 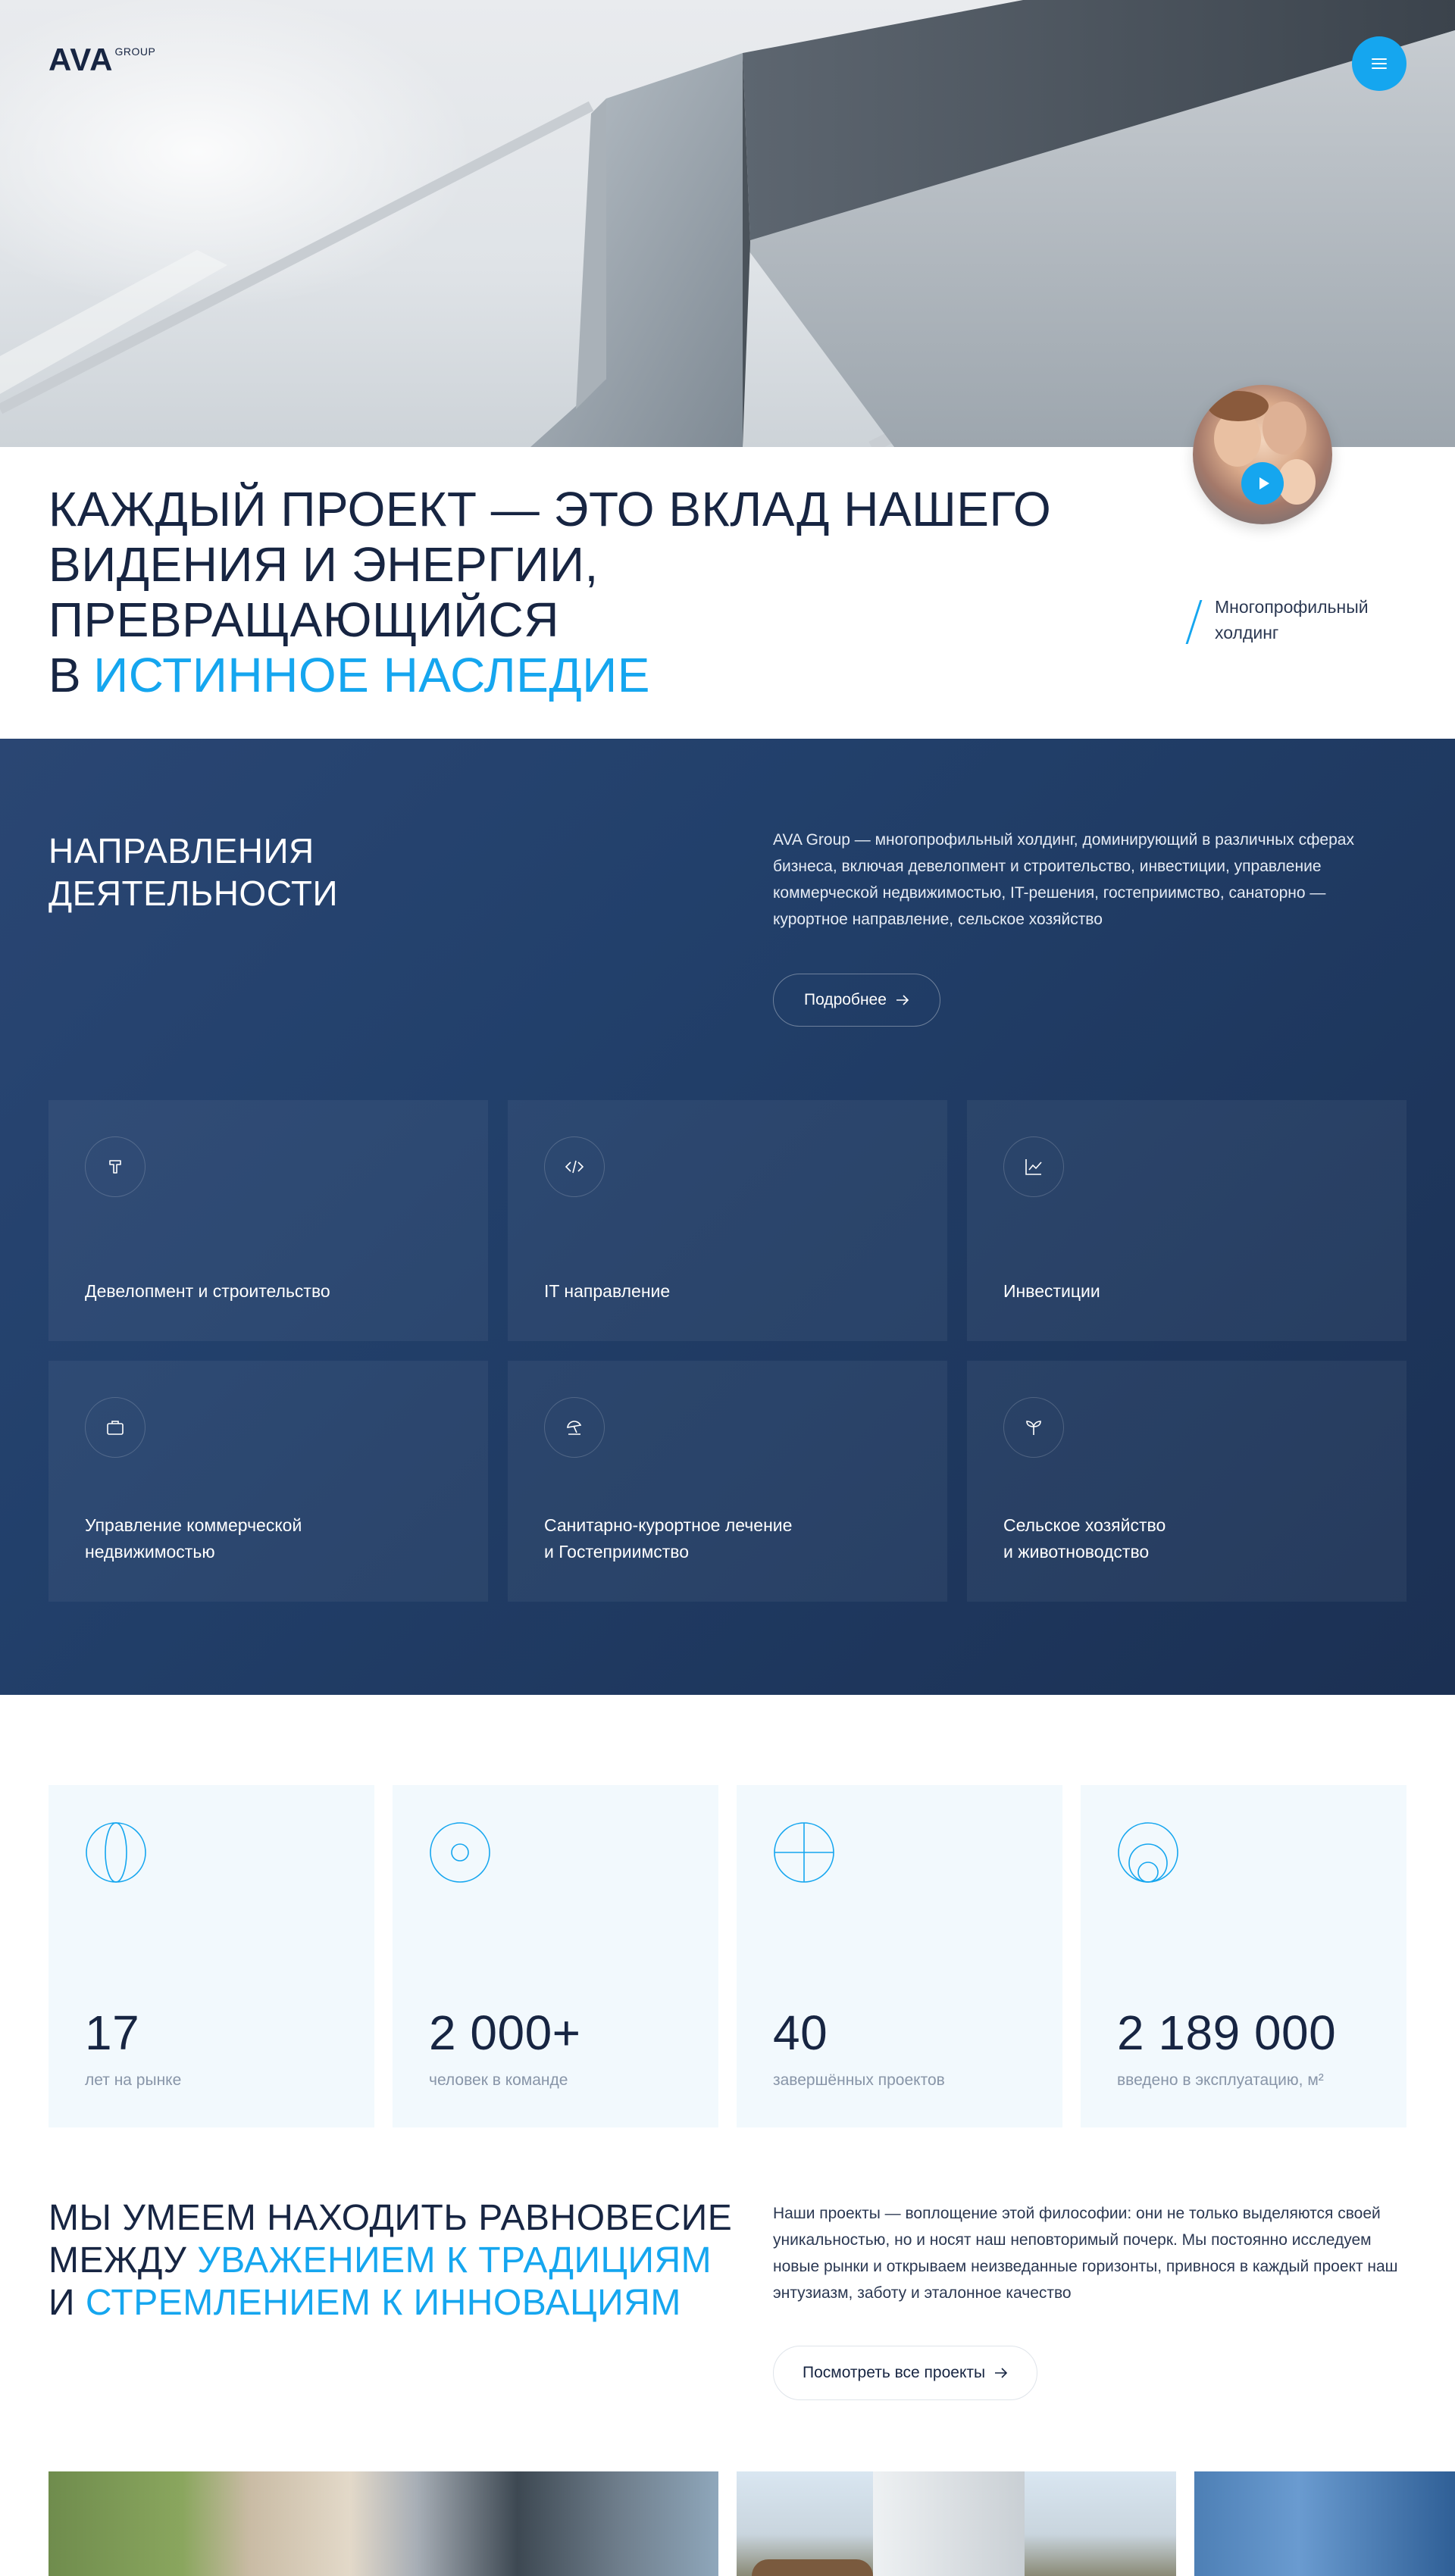 I want to click on face-right, so click(x=1284, y=428).